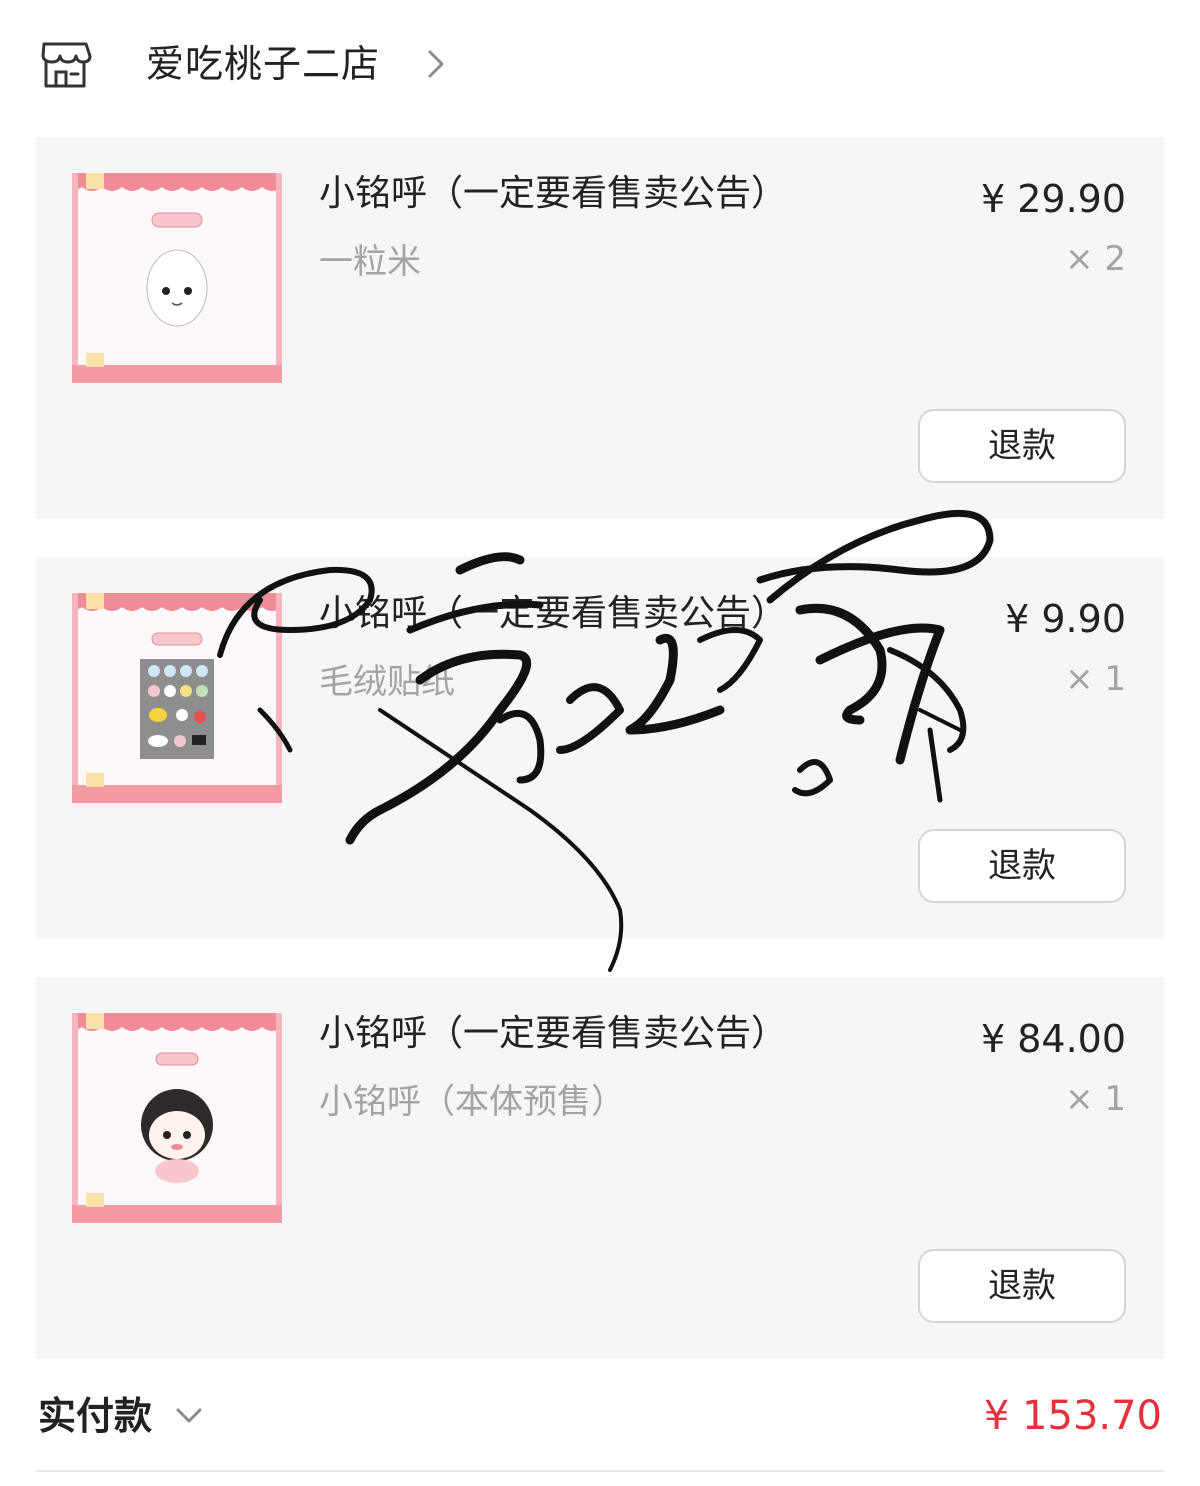 The image size is (1200, 1486). I want to click on rice-grain-plush-image, so click(177, 278).